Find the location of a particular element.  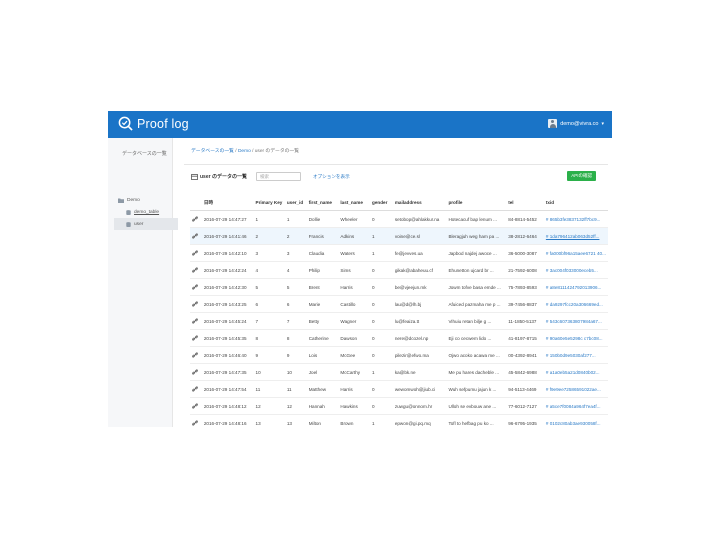

sidebar-item-demo-table: demo_table is located at coordinates (146, 212).